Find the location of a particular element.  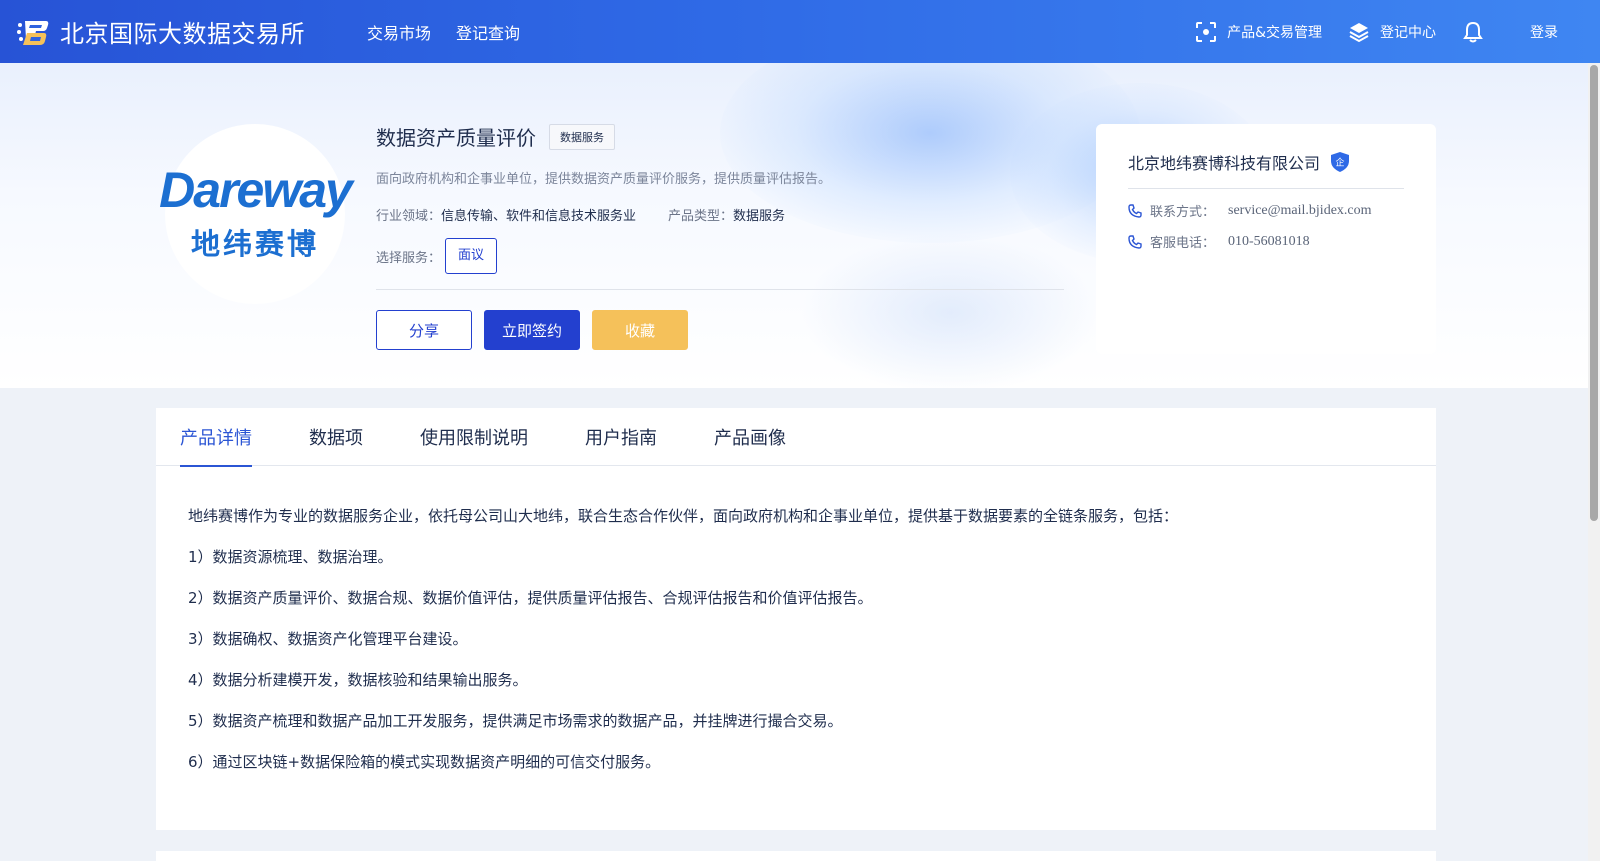

page-scrollbar is located at coordinates (1594, 462).